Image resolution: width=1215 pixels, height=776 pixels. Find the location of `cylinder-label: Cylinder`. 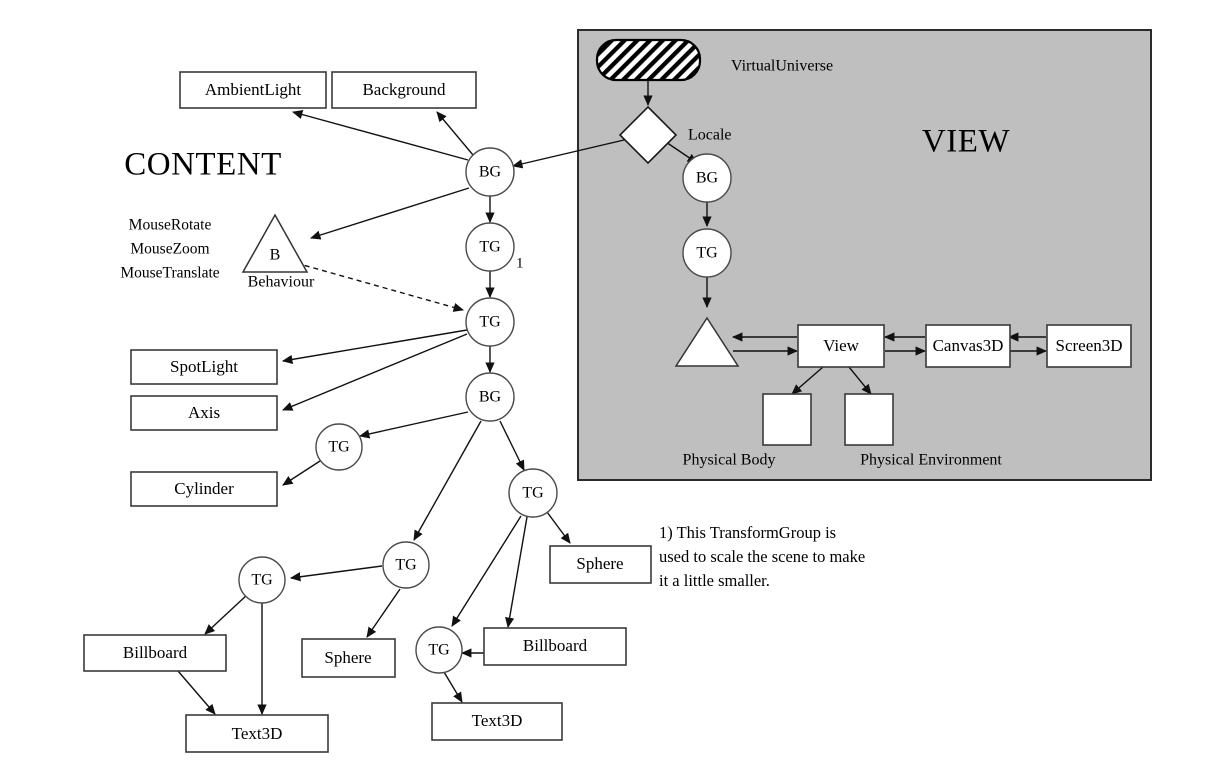

cylinder-label: Cylinder is located at coordinates (204, 488).